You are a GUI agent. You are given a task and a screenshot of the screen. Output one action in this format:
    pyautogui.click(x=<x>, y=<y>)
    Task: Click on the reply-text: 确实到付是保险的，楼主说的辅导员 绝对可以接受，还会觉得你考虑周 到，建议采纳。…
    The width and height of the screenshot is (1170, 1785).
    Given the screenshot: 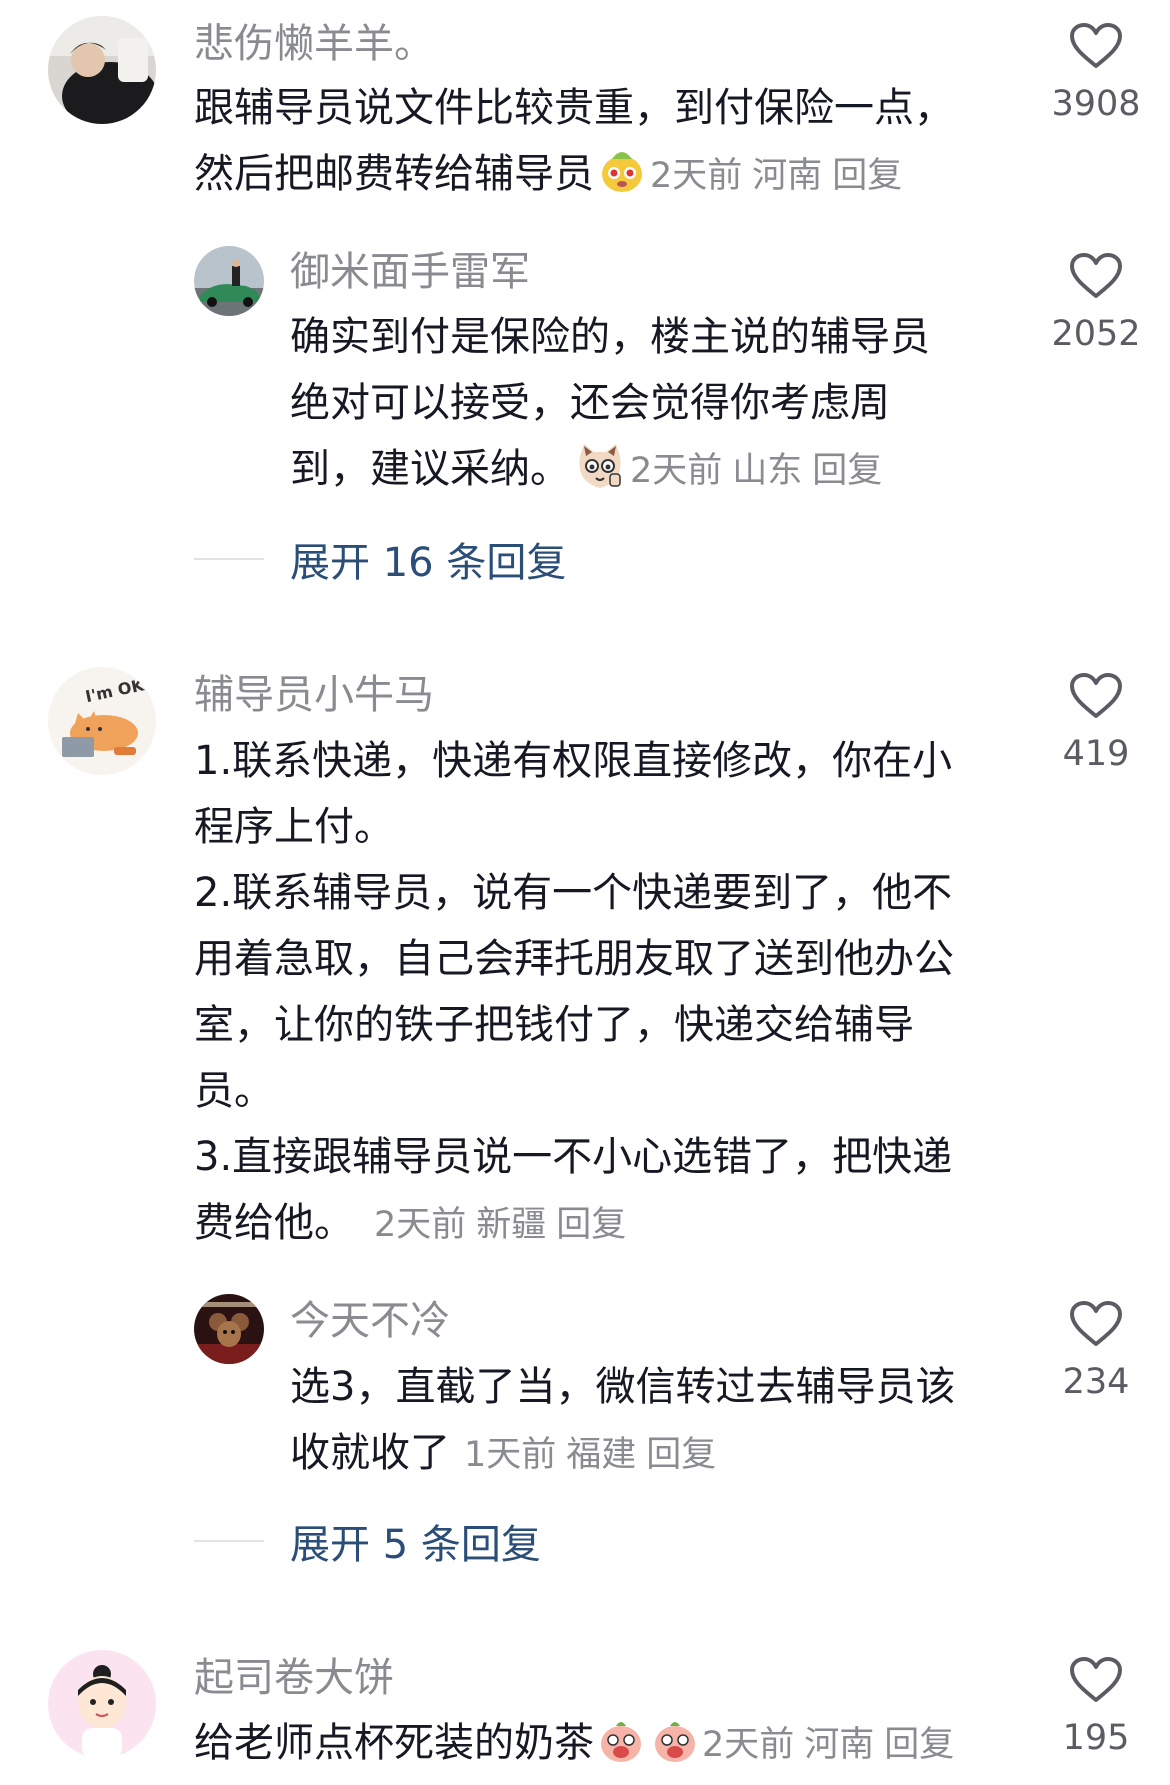 What is the action you would take?
    pyautogui.click(x=610, y=407)
    